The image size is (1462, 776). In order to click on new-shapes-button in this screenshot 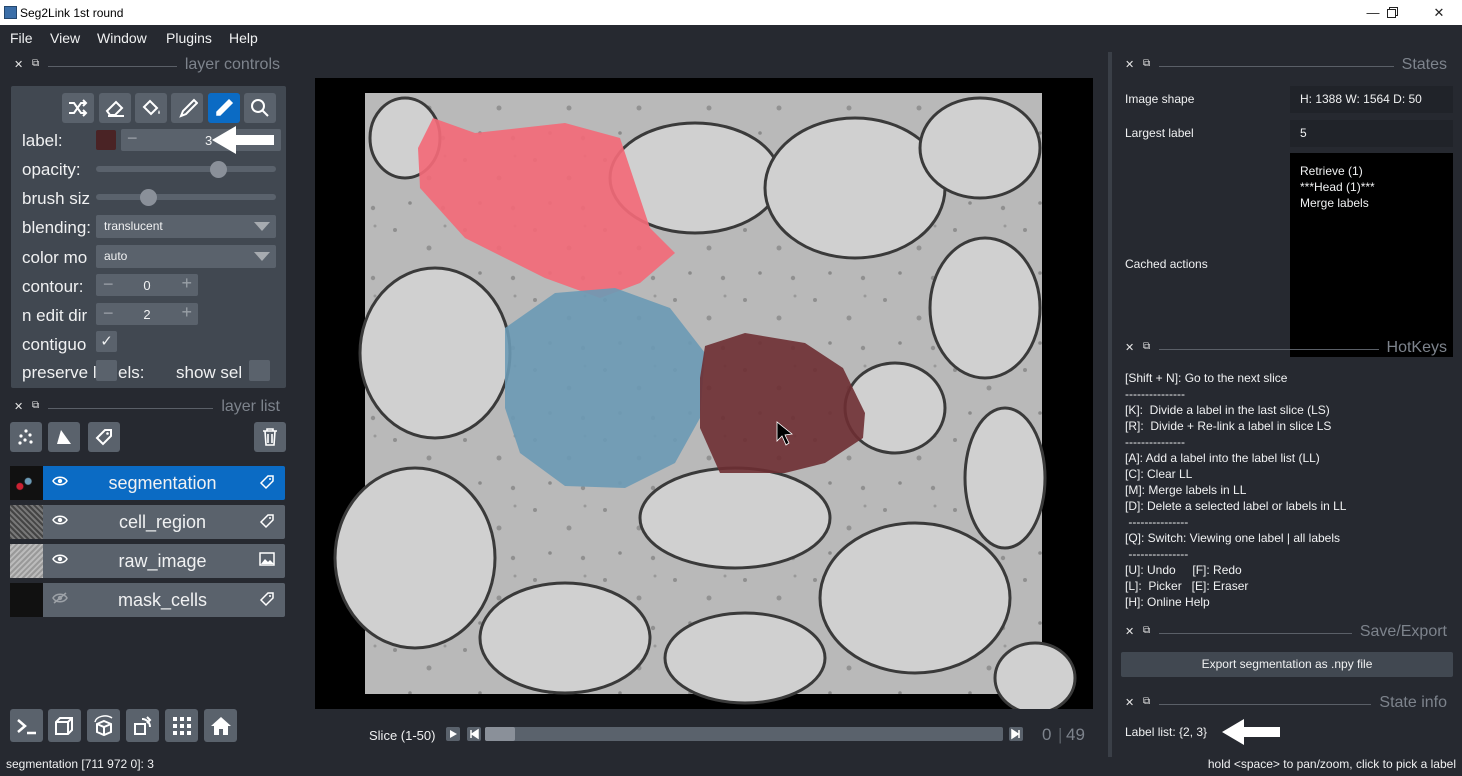, I will do `click(64, 437)`.